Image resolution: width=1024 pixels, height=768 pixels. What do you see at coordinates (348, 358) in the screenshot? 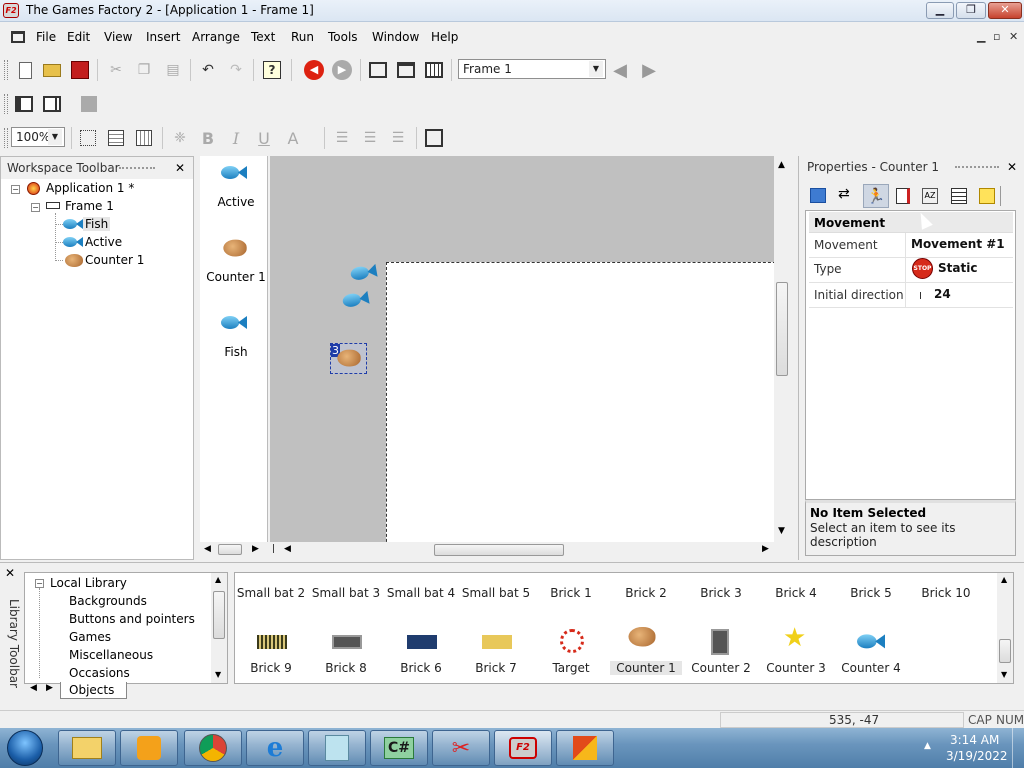
I see `counter-sprite: 3` at bounding box center [348, 358].